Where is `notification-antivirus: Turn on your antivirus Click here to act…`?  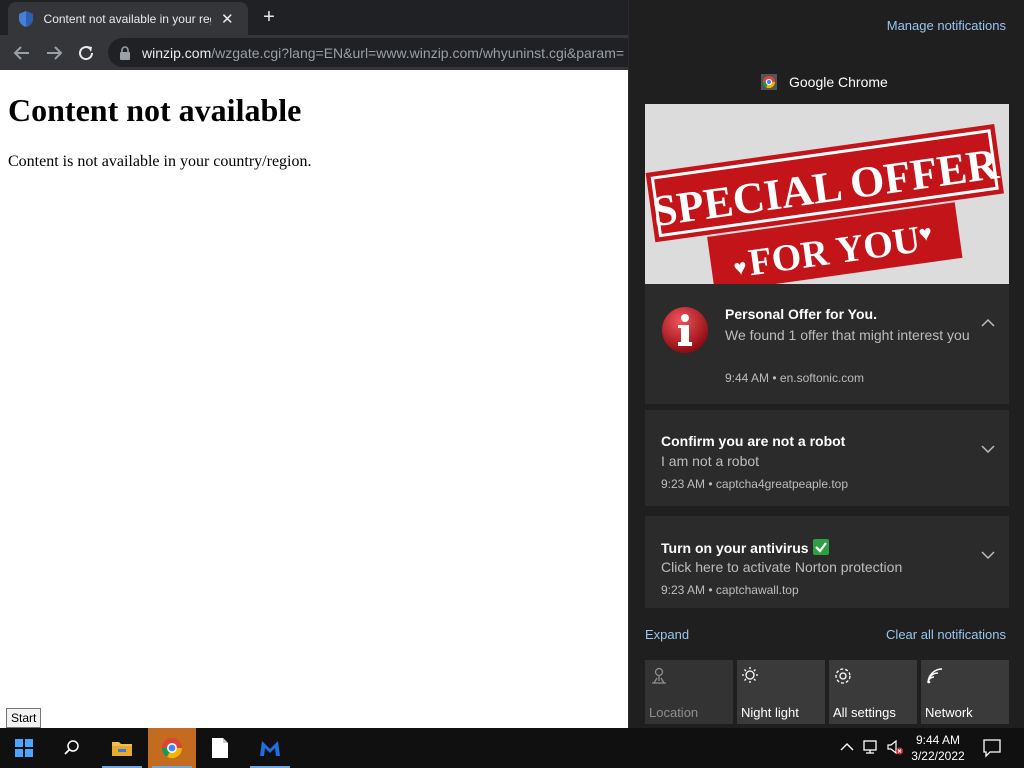
notification-antivirus: Turn on your antivirus Click here to act… is located at coordinates (827, 562).